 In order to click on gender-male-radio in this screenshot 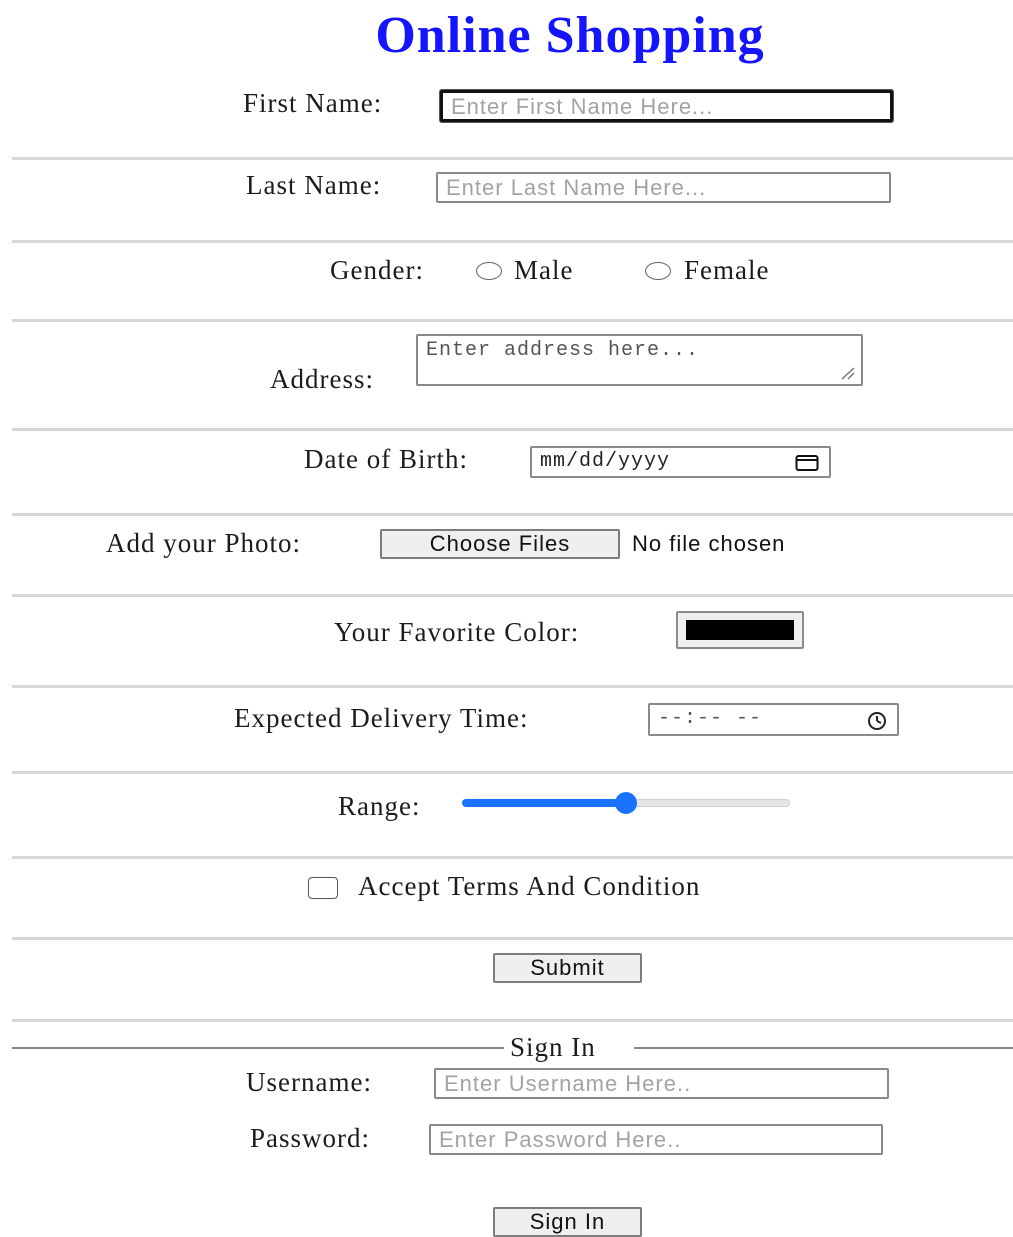, I will do `click(489, 271)`.